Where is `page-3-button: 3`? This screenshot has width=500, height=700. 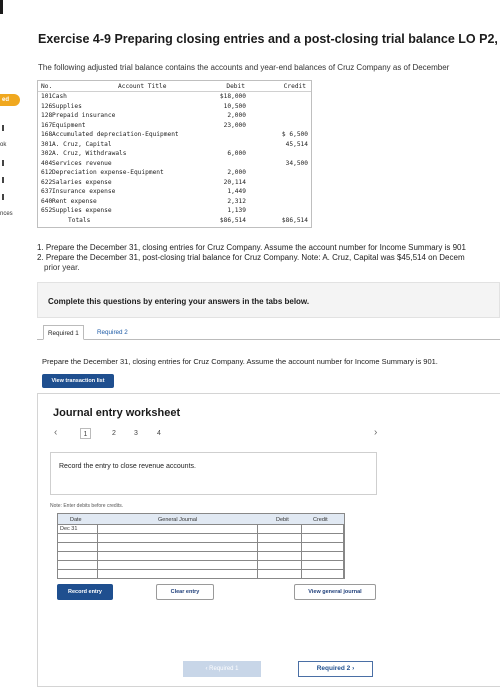
page-3-button: 3 is located at coordinates (136, 433).